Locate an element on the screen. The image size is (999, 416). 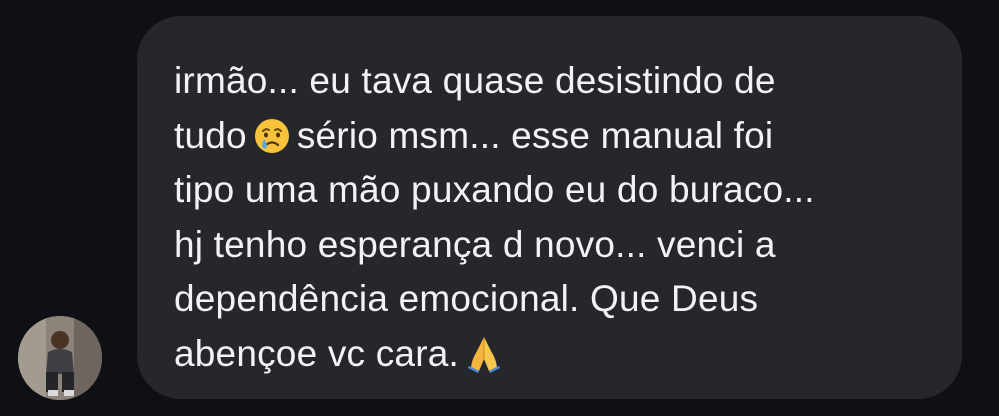
avatar is located at coordinates (60, 358).